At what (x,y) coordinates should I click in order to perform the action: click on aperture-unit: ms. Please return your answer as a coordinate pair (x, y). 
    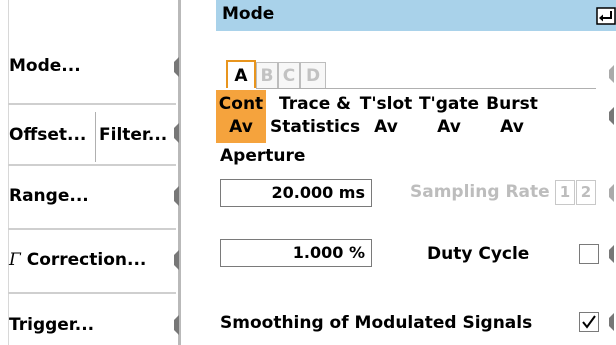
    Looking at the image, I should click on (351, 192).